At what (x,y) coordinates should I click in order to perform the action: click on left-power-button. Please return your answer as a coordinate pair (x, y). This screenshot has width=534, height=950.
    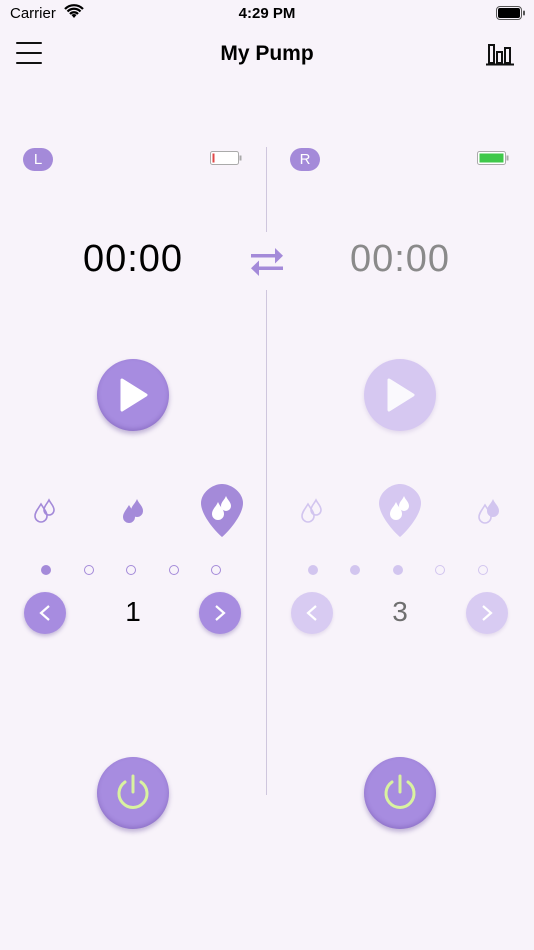
    Looking at the image, I should click on (133, 793).